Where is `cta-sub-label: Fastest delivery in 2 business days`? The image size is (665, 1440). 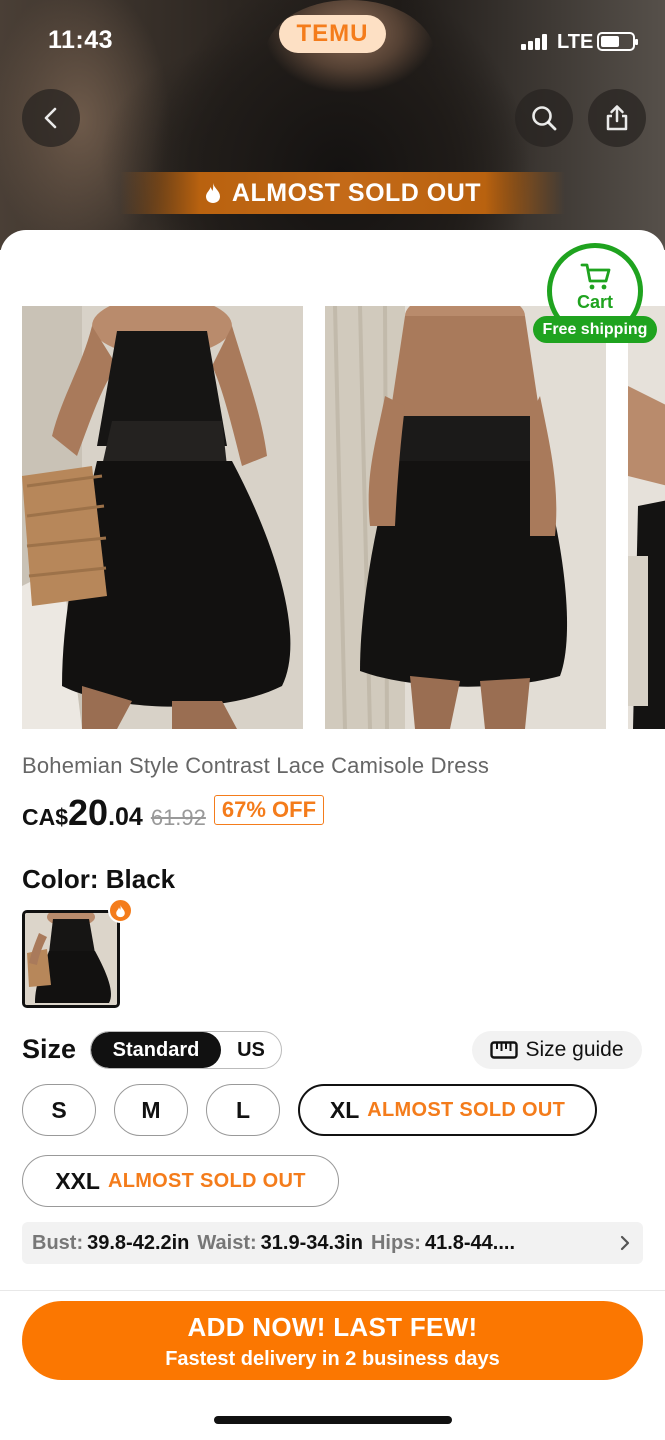
cta-sub-label: Fastest delivery in 2 business days is located at coordinates (332, 1359).